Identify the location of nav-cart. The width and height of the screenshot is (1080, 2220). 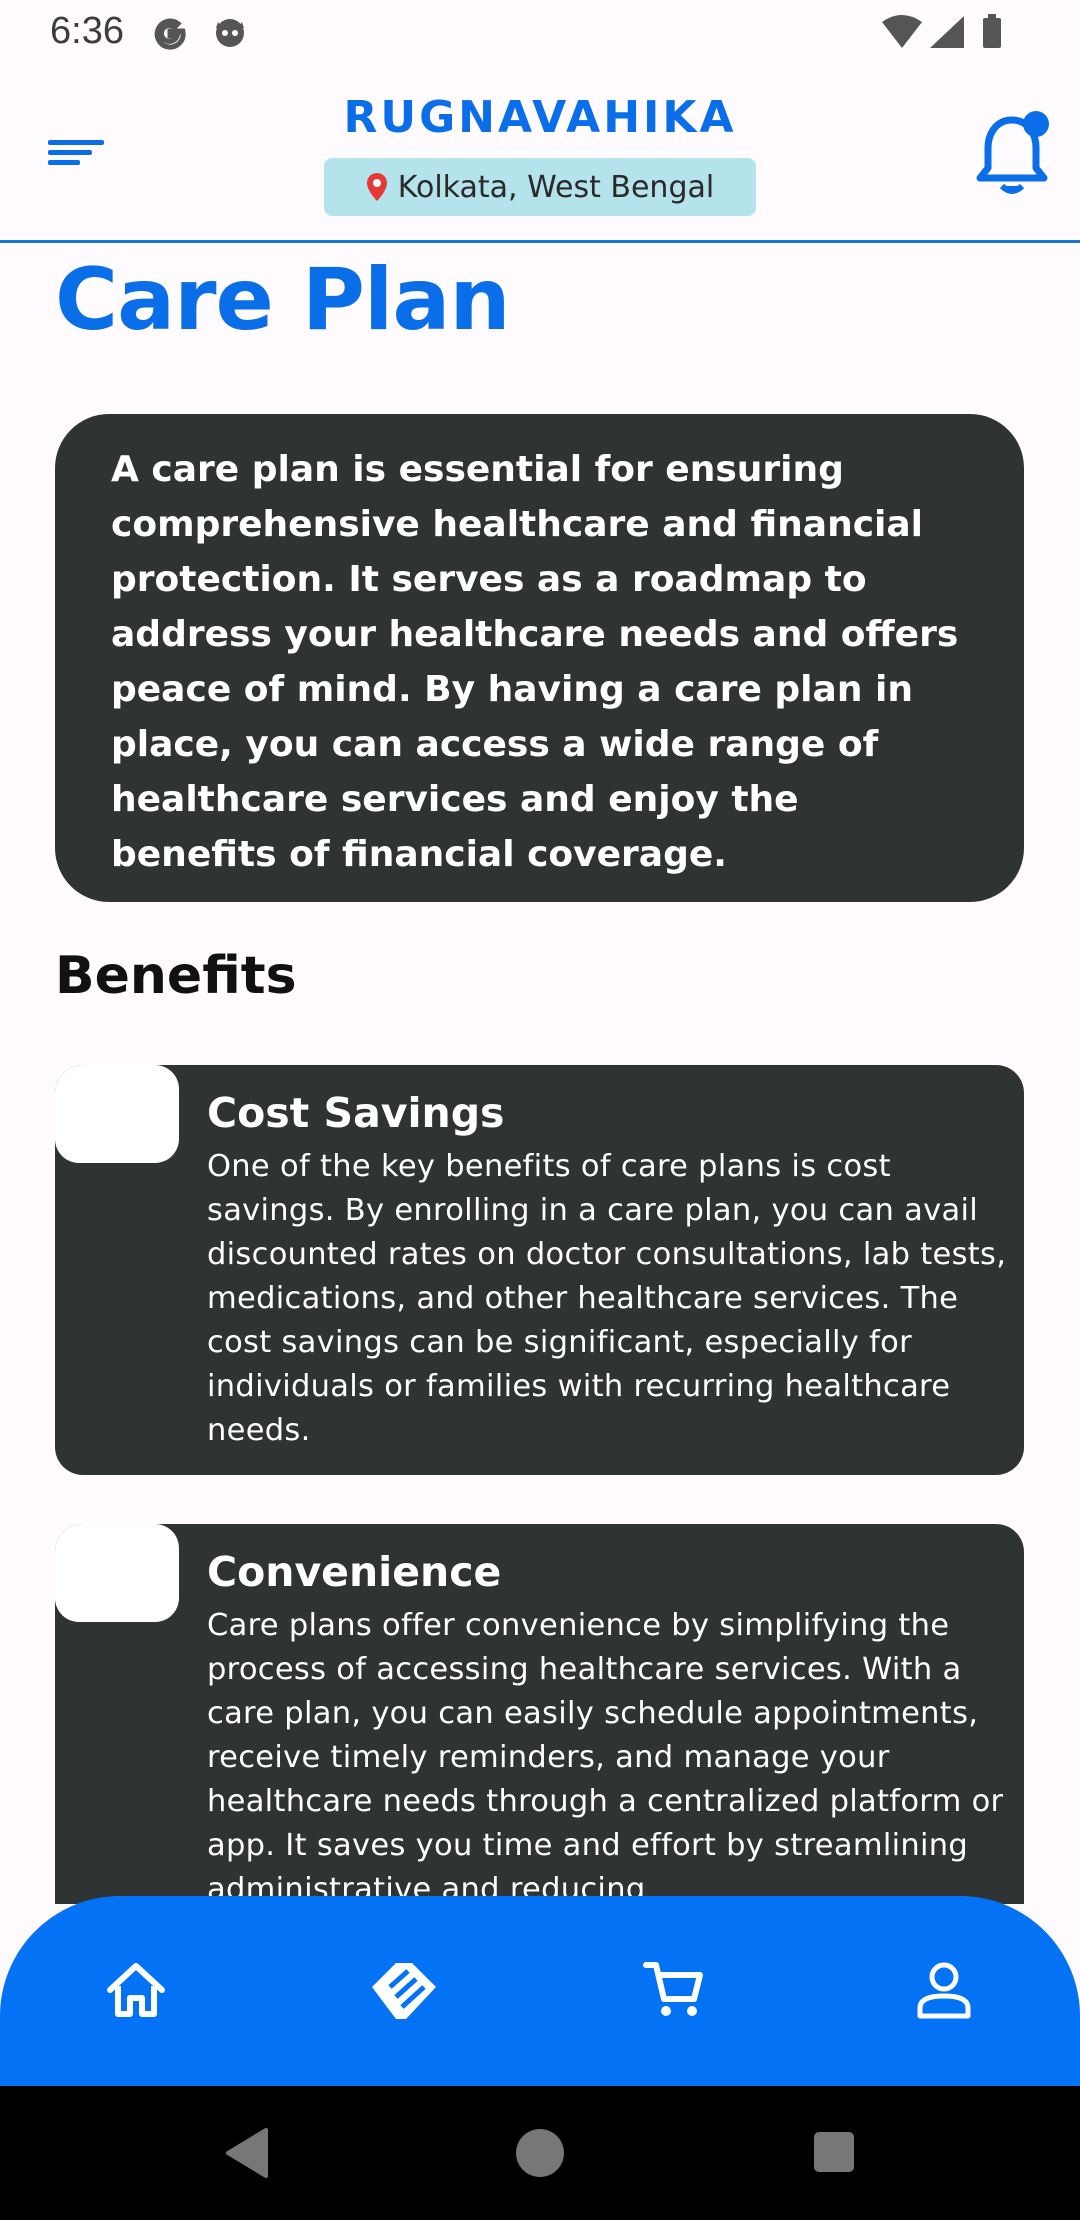
(674, 1990).